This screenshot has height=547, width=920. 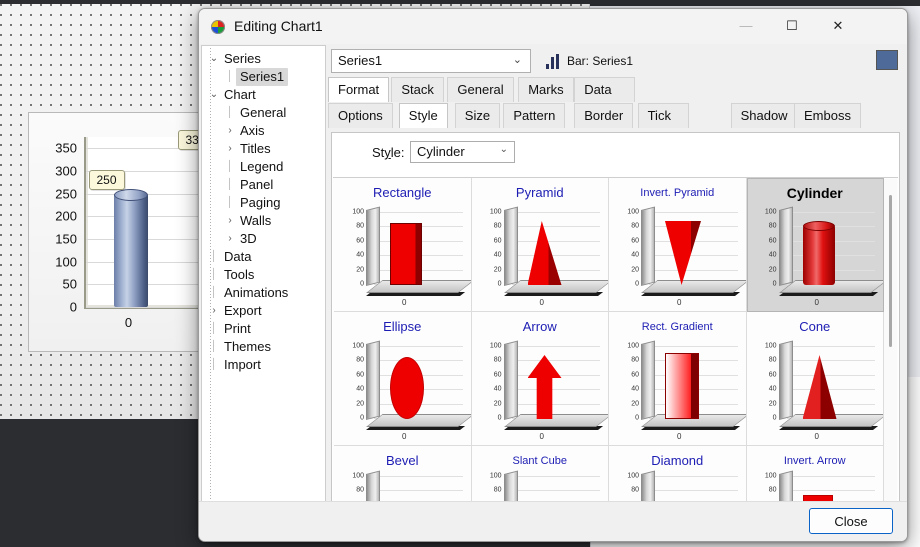 I want to click on tab-stack: Stack, so click(x=417, y=89).